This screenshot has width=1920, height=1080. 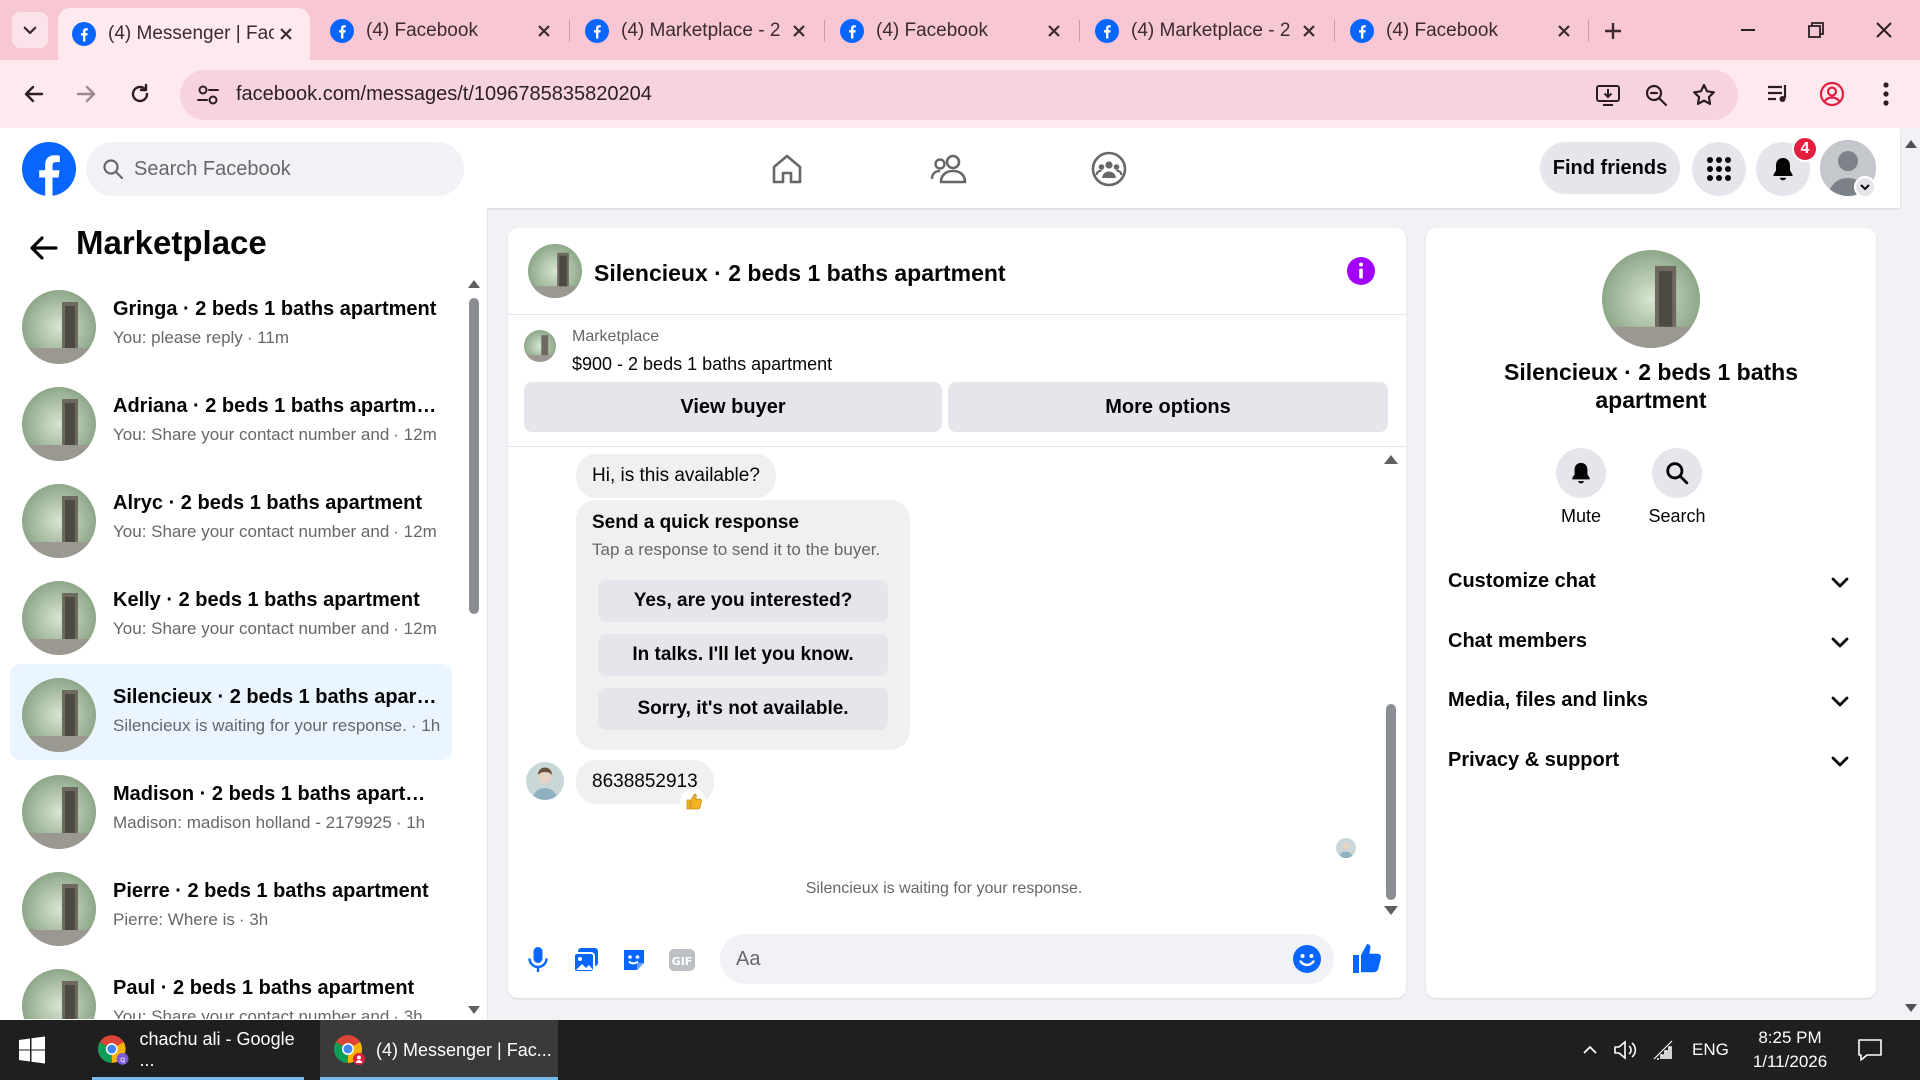 What do you see at coordinates (1911, 144) in the screenshot?
I see `page-scroll-up-arrow` at bounding box center [1911, 144].